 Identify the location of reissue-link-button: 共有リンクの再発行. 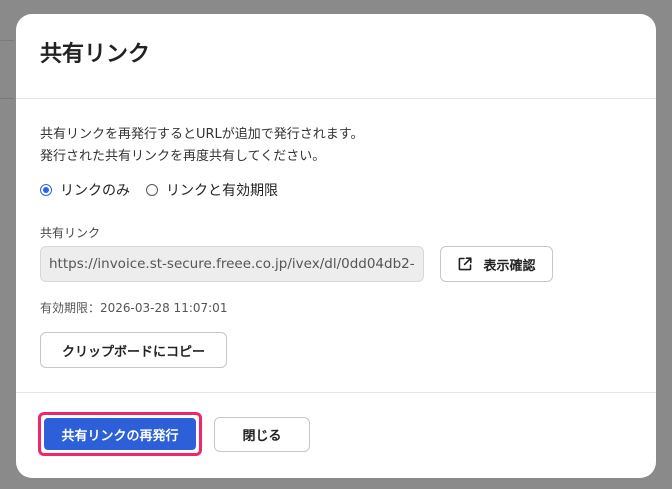
(120, 434).